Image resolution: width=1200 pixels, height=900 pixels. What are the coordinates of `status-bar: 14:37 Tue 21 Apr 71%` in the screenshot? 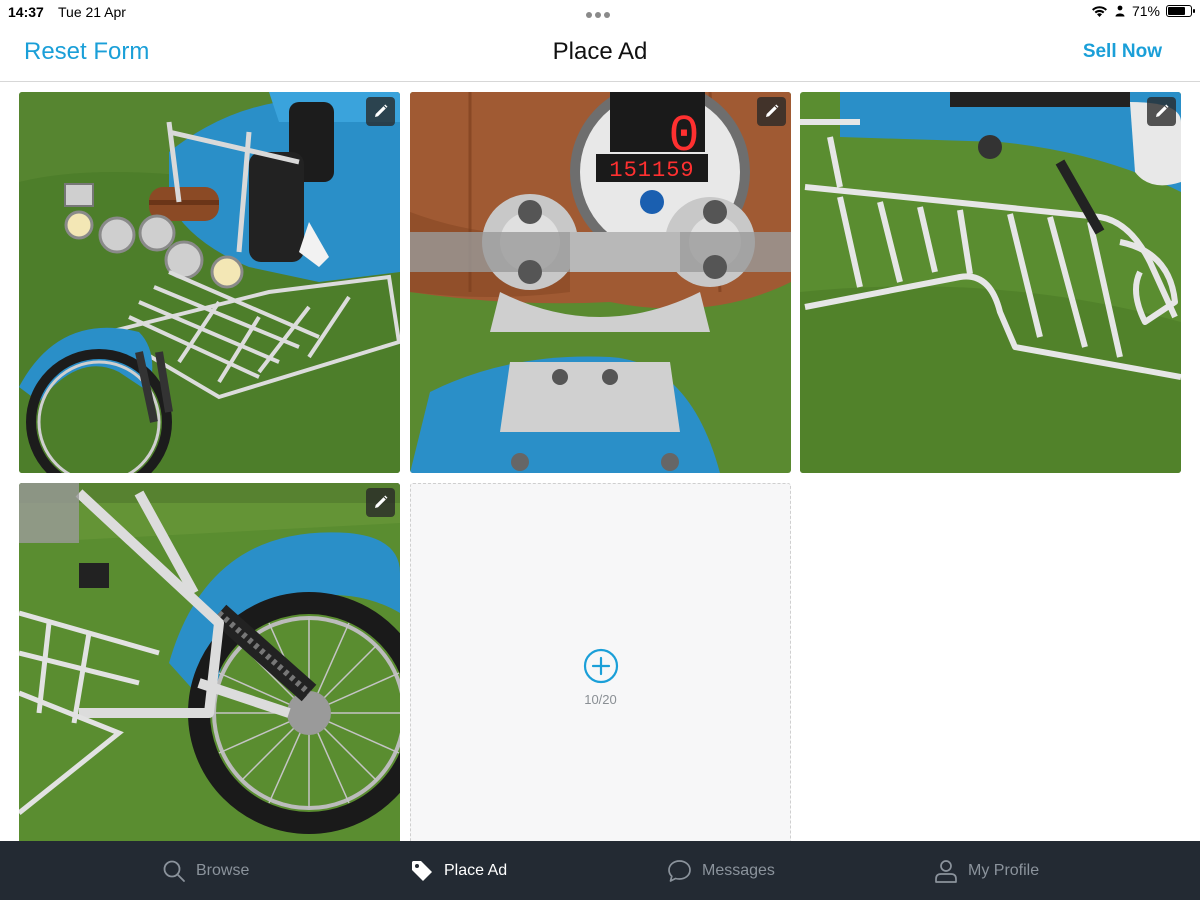 It's located at (600, 12).